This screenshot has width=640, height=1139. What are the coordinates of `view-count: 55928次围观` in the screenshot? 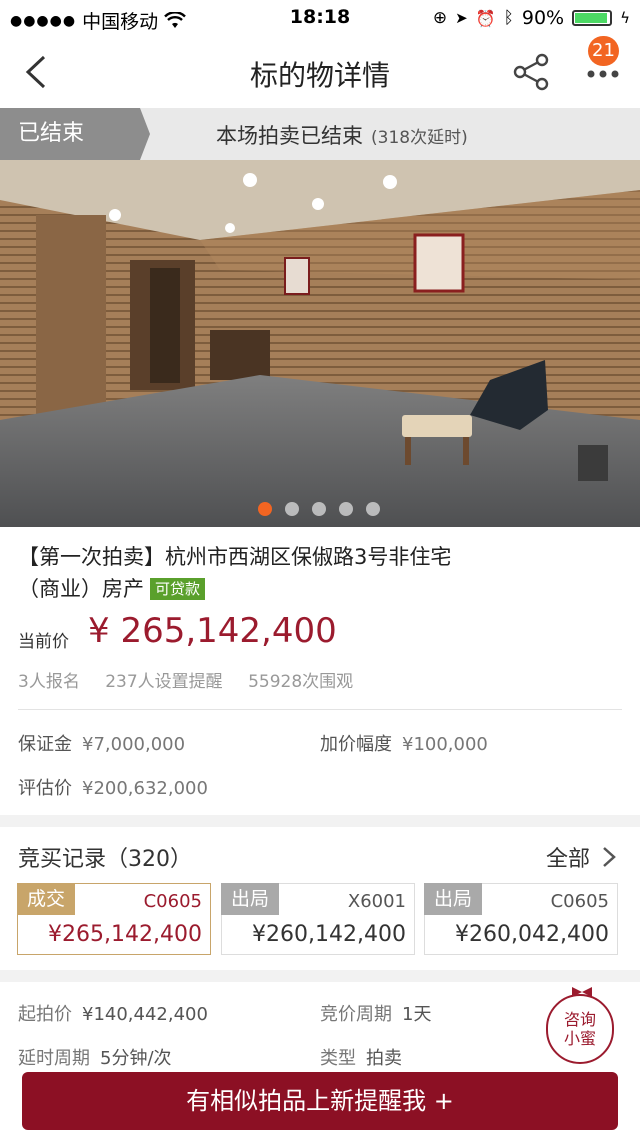 It's located at (301, 682).